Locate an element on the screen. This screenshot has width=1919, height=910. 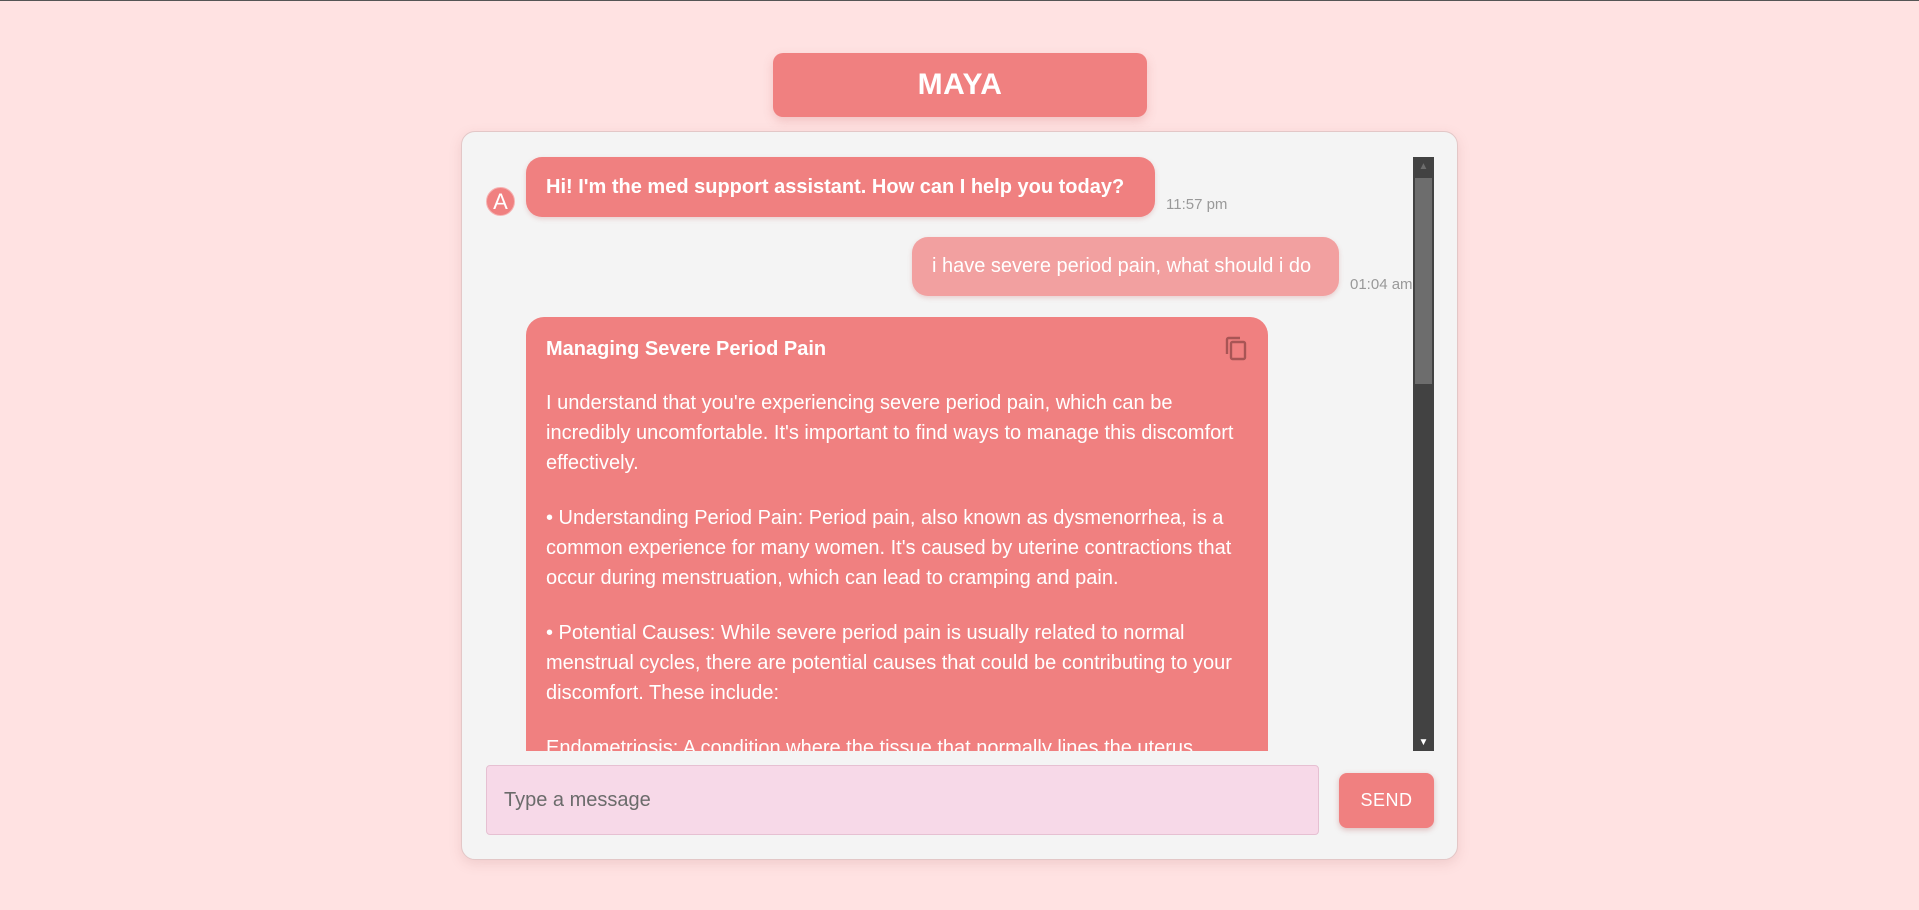
response-title: Managing Severe Period Pain is located at coordinates (686, 349).